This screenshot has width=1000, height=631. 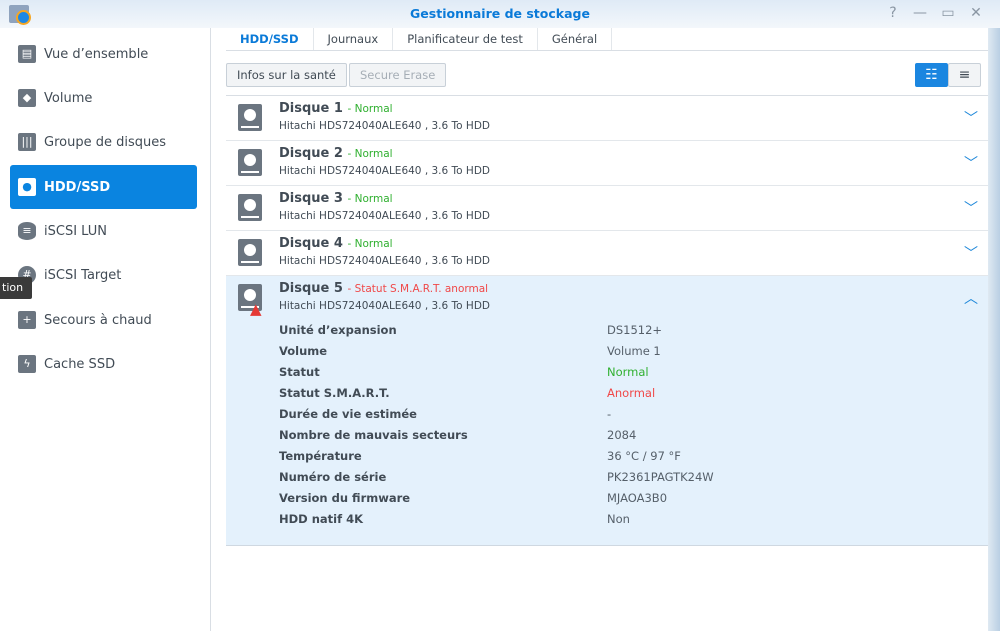 What do you see at coordinates (618, 519) in the screenshot?
I see `detail-value: Non` at bounding box center [618, 519].